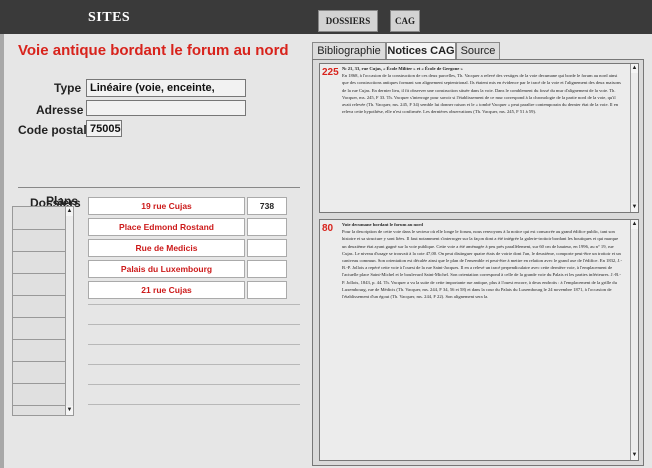 The image size is (652, 468). Describe the element at coordinates (166, 248) in the screenshot. I see `dossier-name: Rue de Medicis` at that location.